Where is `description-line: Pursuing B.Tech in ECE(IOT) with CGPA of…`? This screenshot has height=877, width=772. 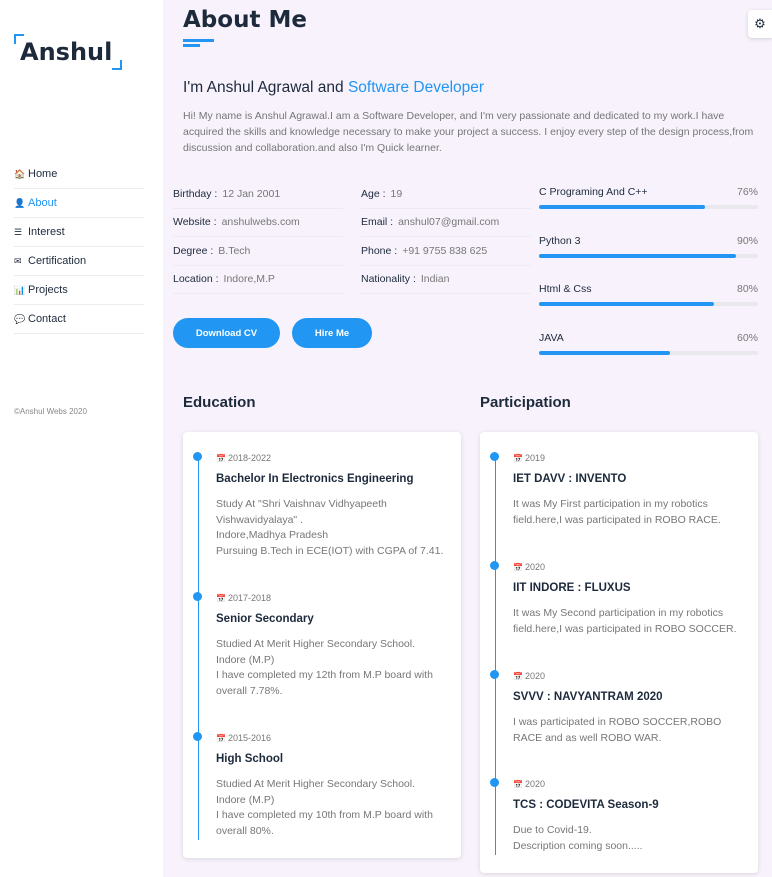 description-line: Pursuing B.Tech in ECE(IOT) with CGPA of… is located at coordinates (330, 550).